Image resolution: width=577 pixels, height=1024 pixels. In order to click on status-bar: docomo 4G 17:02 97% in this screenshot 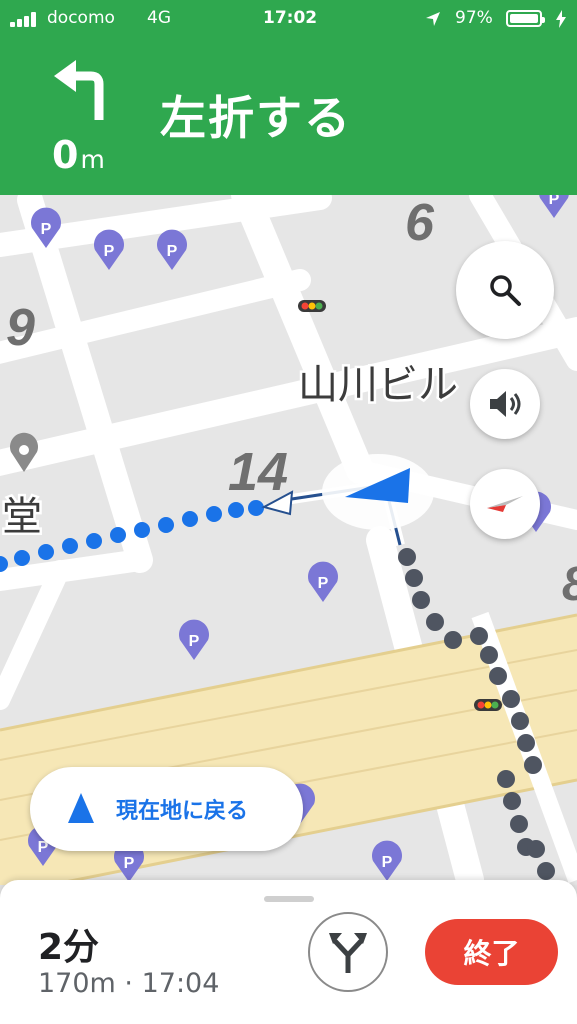, I will do `click(288, 19)`.